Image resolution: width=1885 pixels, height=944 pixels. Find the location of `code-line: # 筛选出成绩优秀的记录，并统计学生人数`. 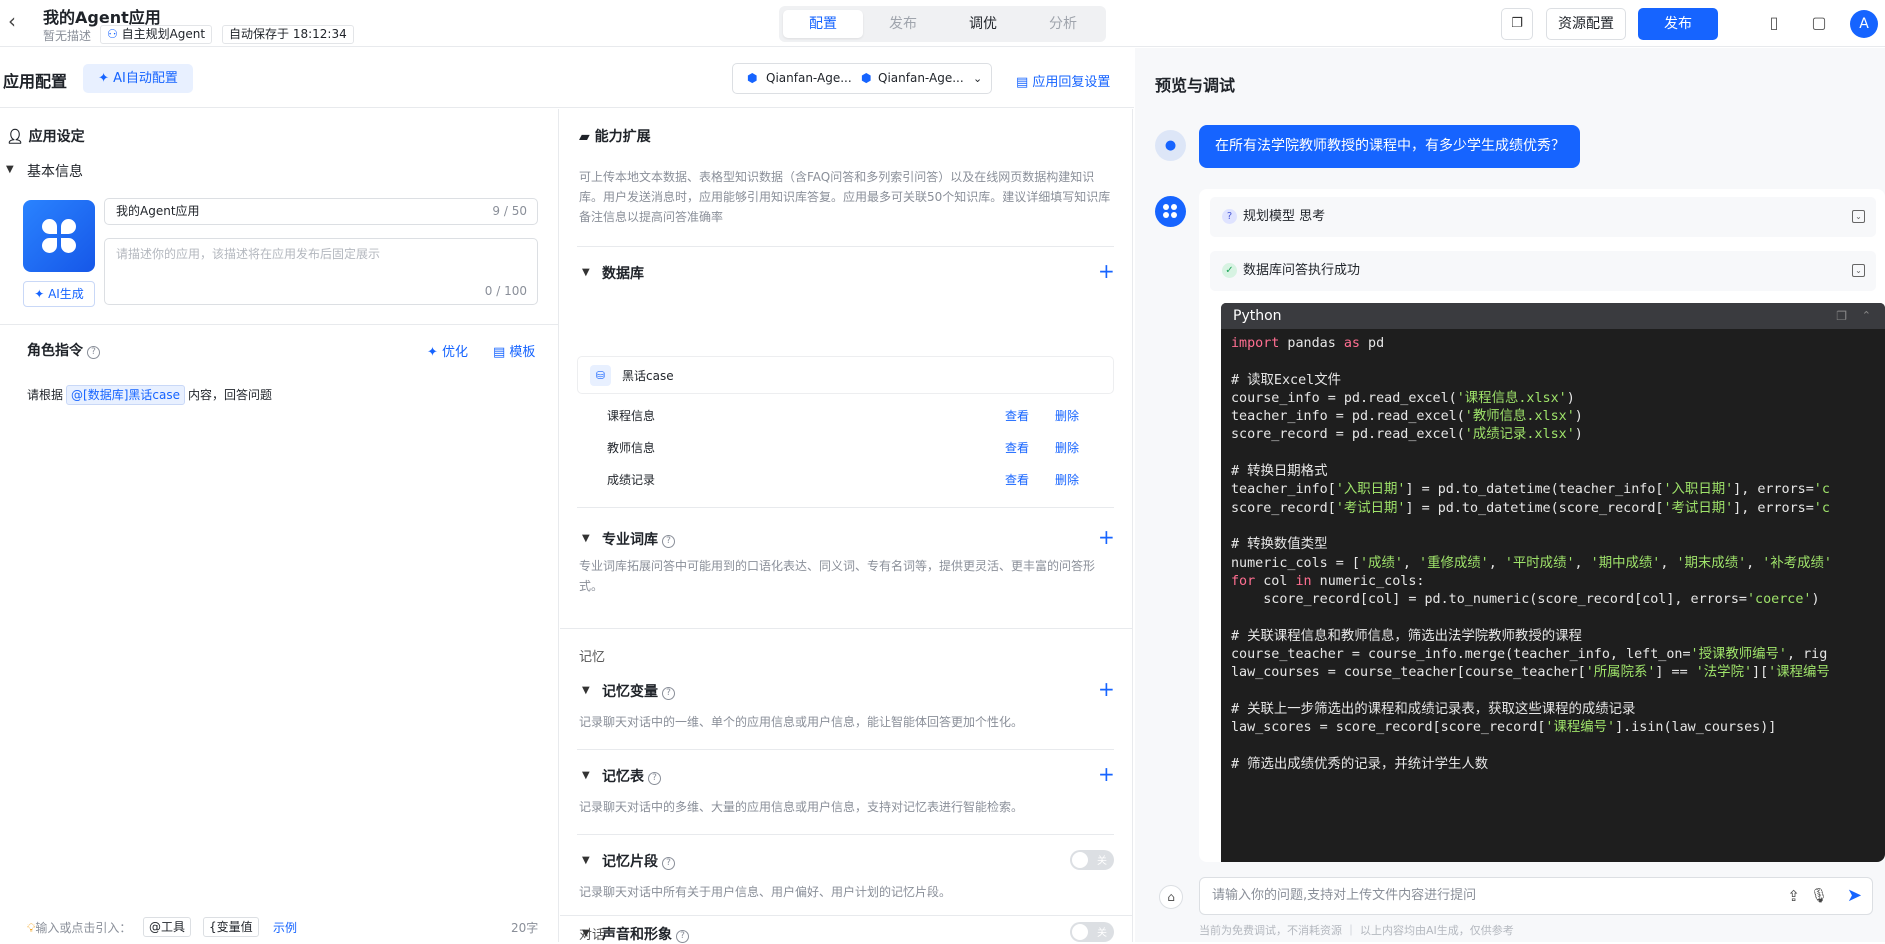

code-line: # 筛选出成绩优秀的记录，并统计学生人数 is located at coordinates (1360, 764).